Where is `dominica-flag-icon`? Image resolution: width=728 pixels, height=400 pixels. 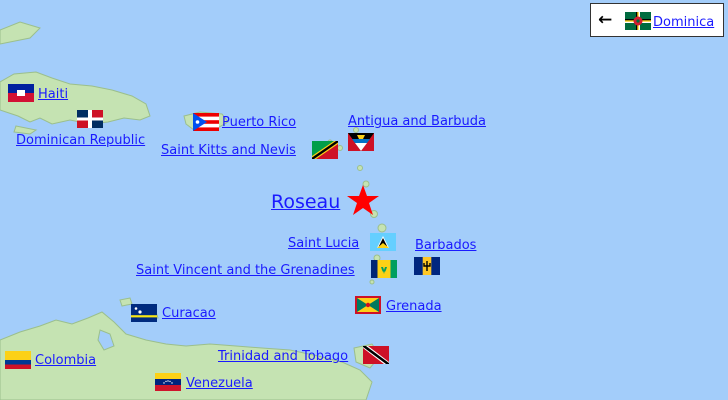 dominica-flag-icon is located at coordinates (638, 21).